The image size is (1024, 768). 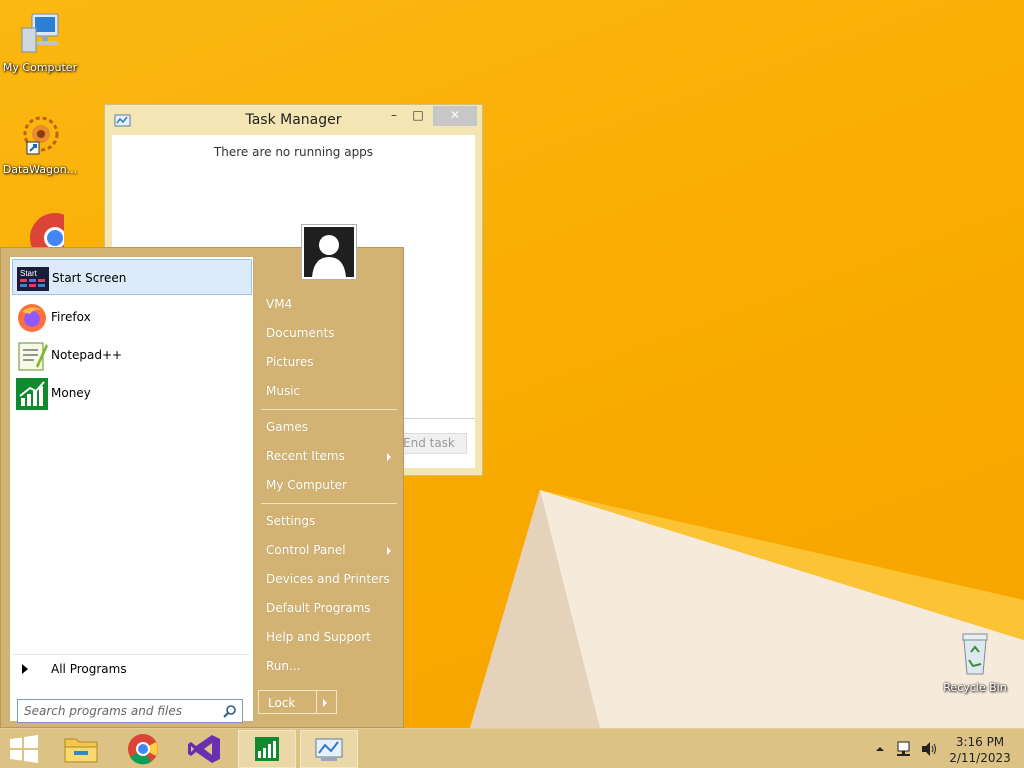 What do you see at coordinates (318, 637) in the screenshot?
I see `menu-help-support: Help and Support` at bounding box center [318, 637].